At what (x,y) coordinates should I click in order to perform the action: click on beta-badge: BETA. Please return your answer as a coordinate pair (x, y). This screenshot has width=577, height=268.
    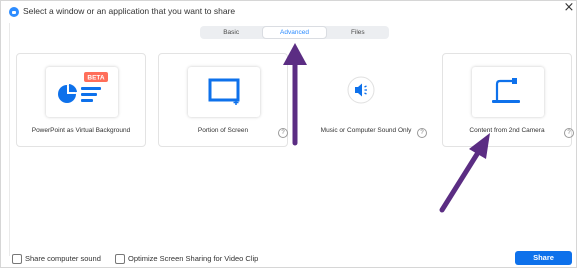
    Looking at the image, I should click on (96, 78).